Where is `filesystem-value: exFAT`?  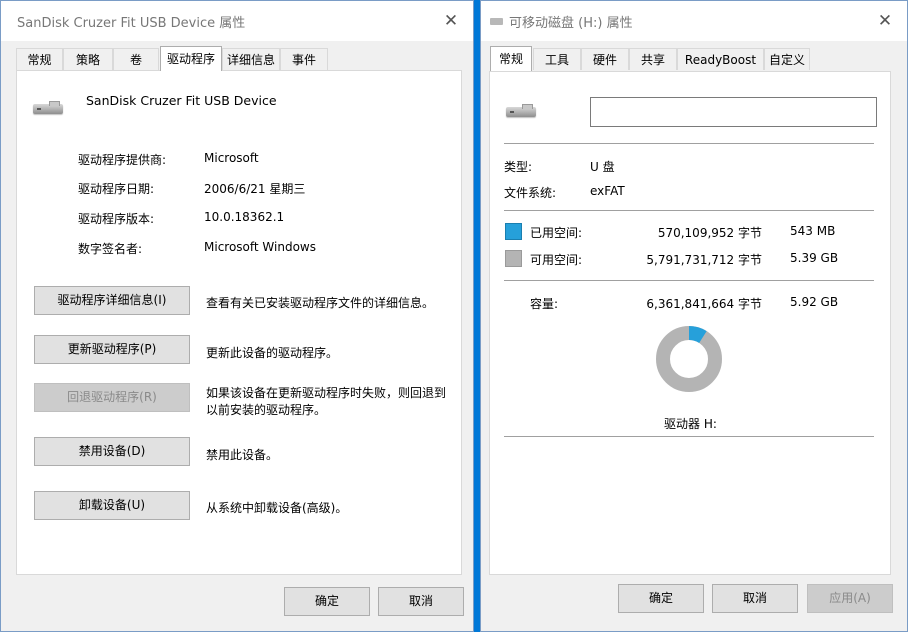 filesystem-value: exFAT is located at coordinates (607, 191).